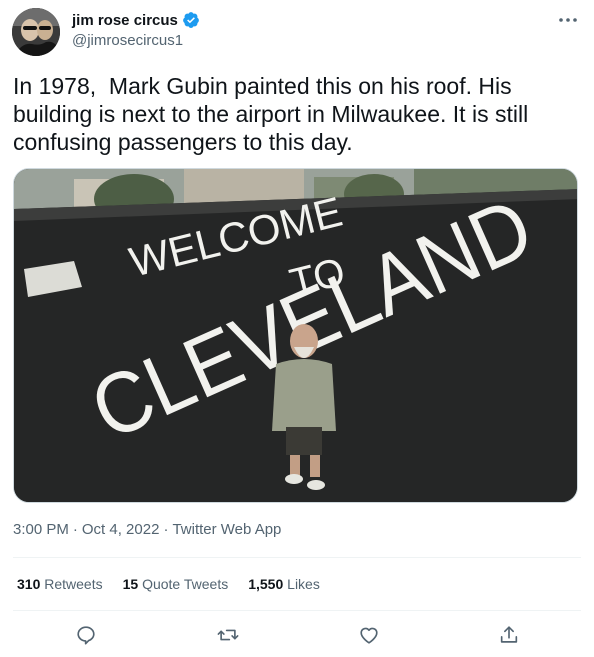 The height and width of the screenshot is (657, 594). I want to click on quote-tweets-count: 15, so click(130, 584).